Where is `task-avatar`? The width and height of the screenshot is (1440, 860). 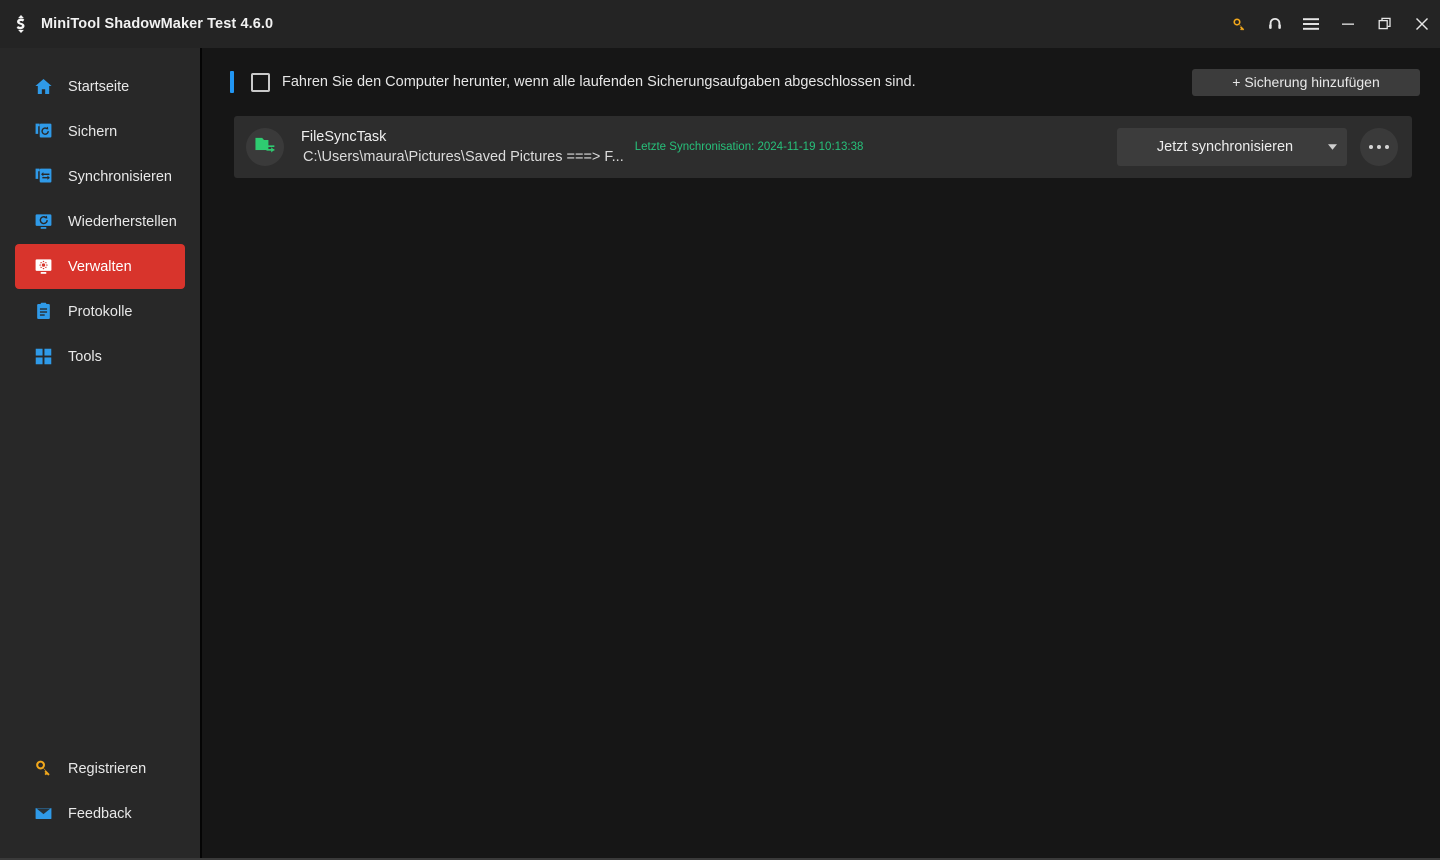 task-avatar is located at coordinates (265, 147).